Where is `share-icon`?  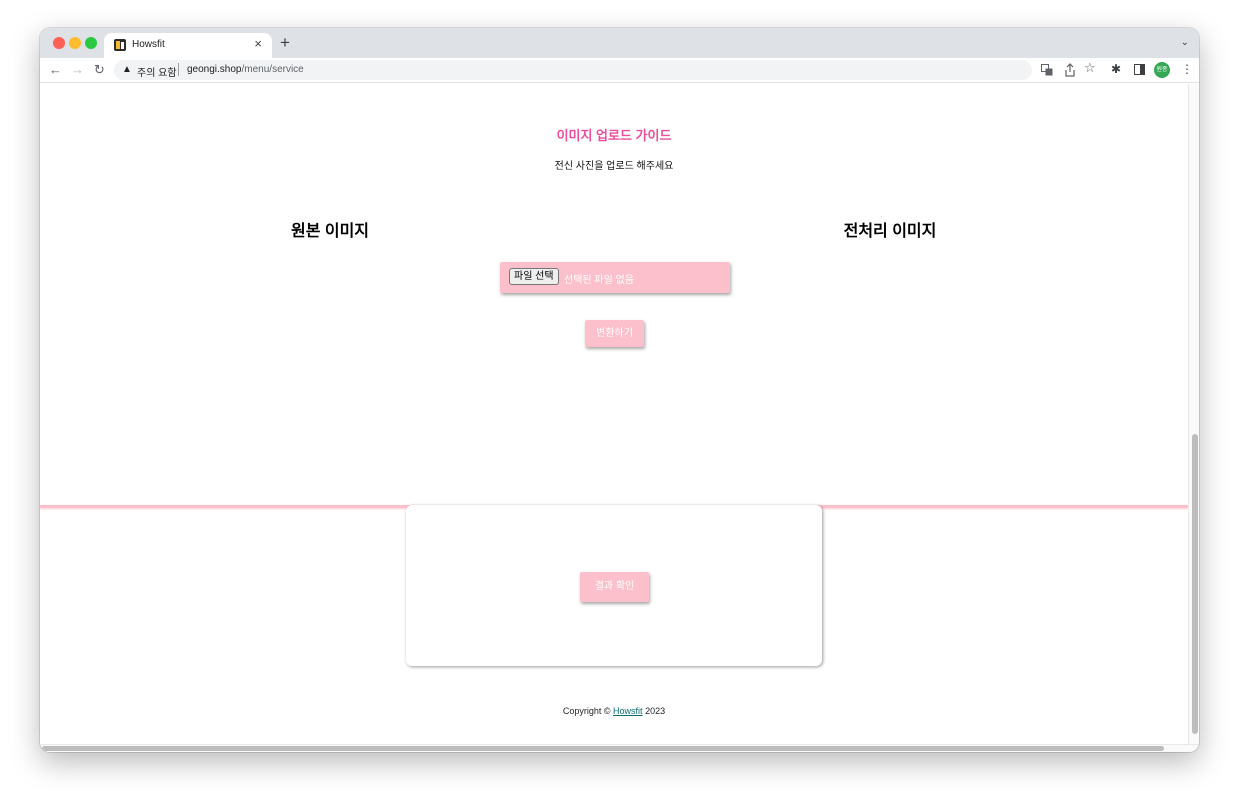
share-icon is located at coordinates (1070, 70).